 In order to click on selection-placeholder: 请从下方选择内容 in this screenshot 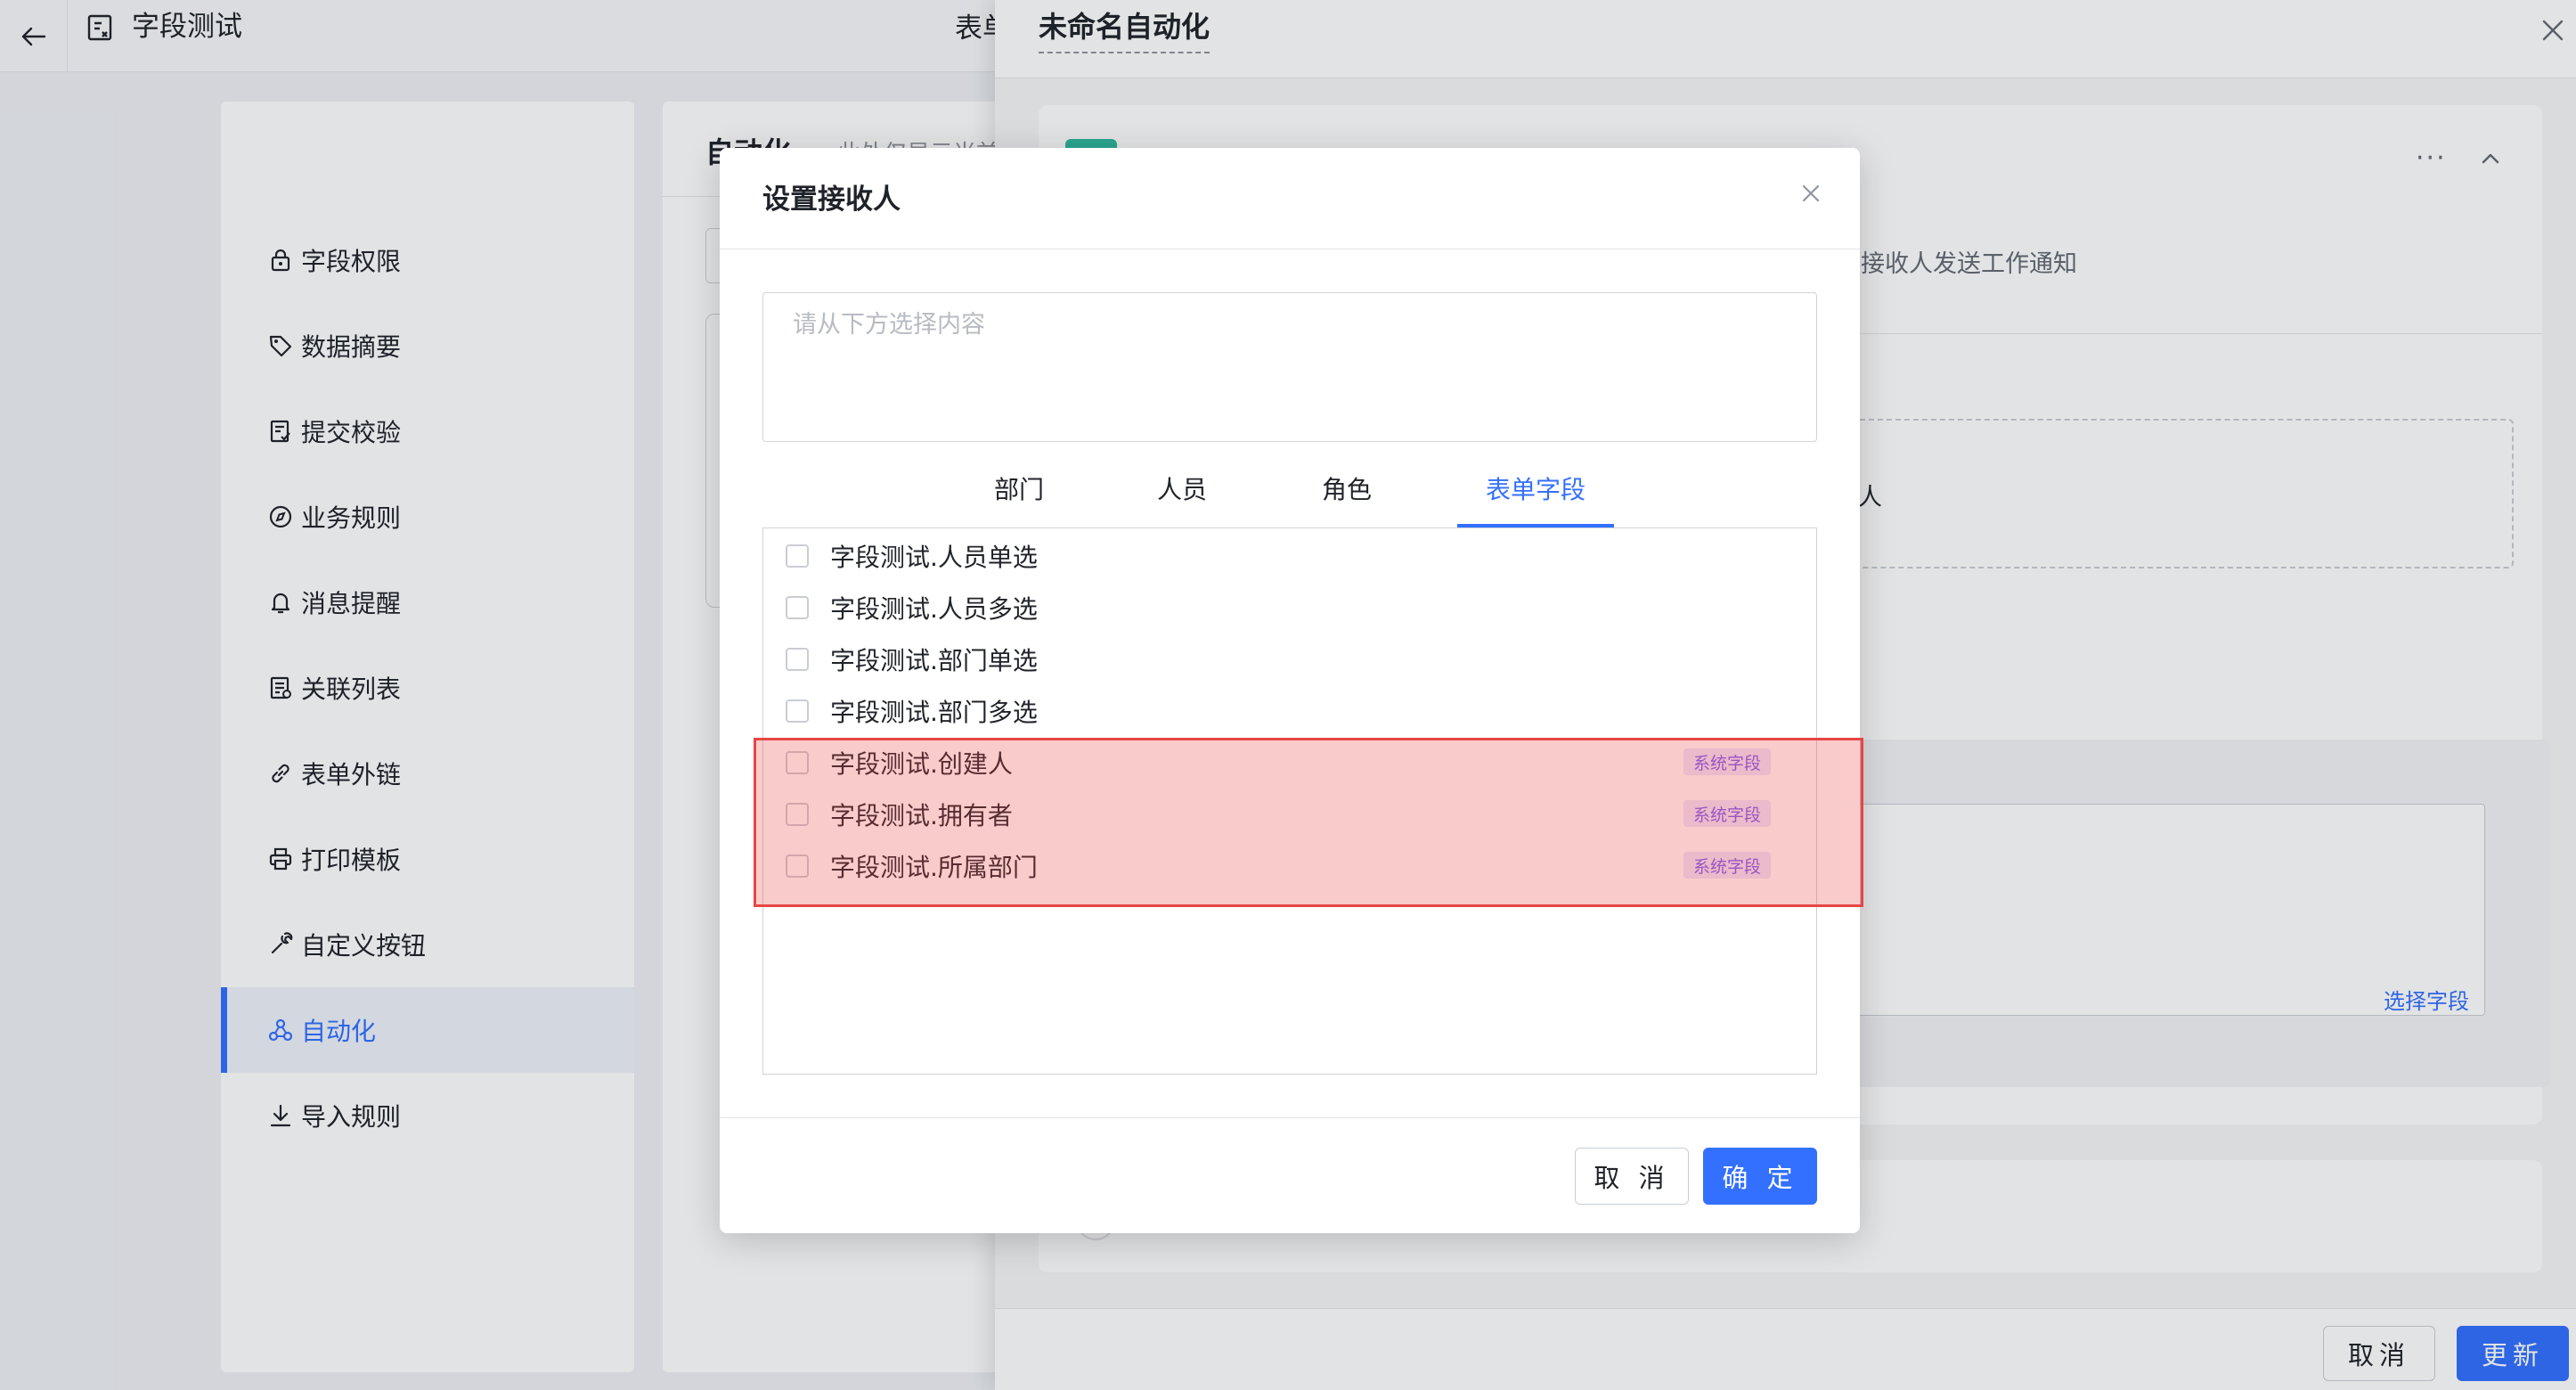, I will do `click(889, 325)`.